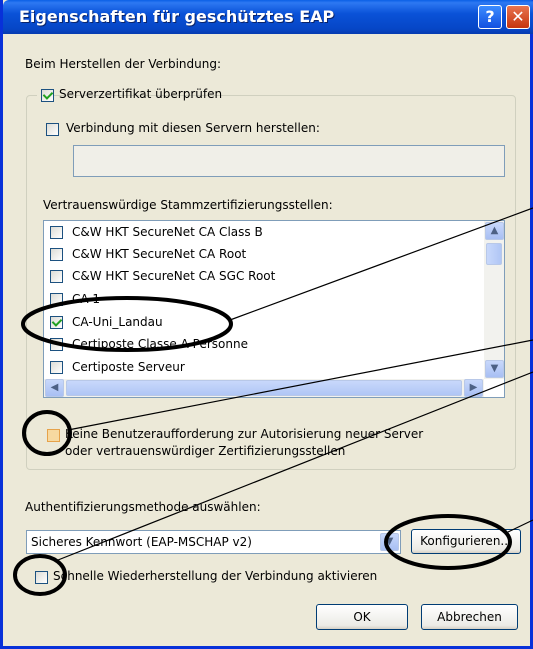 The height and width of the screenshot is (649, 533). I want to click on vertical-scrollbar: ▲ ▼, so click(494, 300).